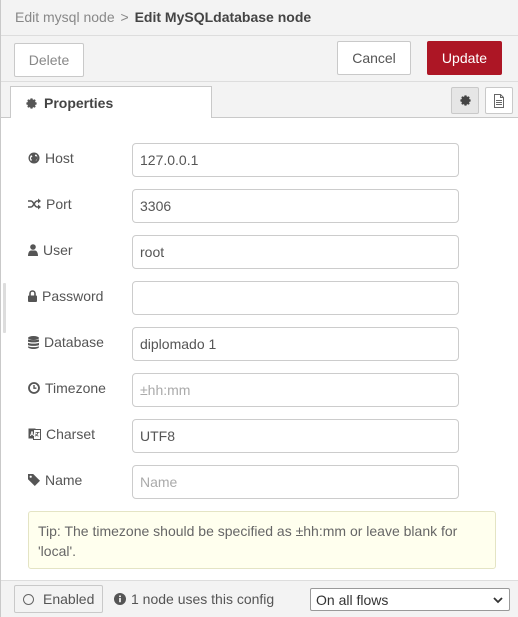 This screenshot has height=617, width=518. Describe the element at coordinates (259, 100) in the screenshot. I see `tab-bar: Properties` at that location.